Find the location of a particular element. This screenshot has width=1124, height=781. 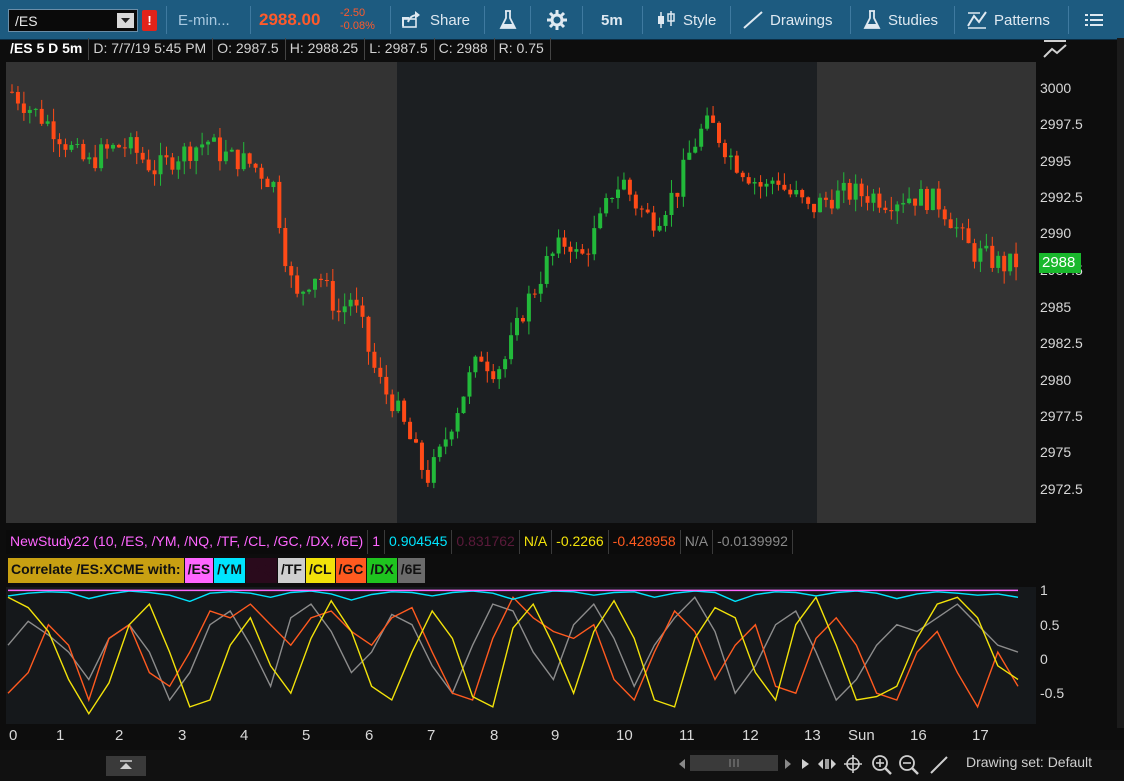

step-right-icon is located at coordinates (806, 766).